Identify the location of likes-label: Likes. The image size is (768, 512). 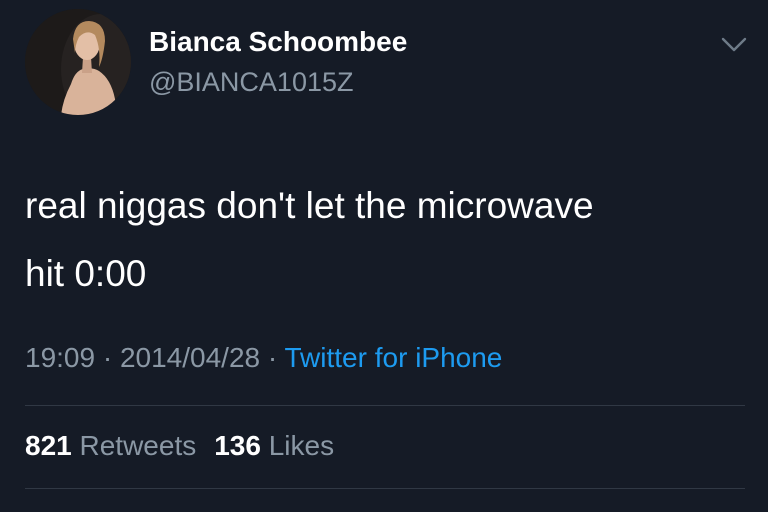
(301, 445).